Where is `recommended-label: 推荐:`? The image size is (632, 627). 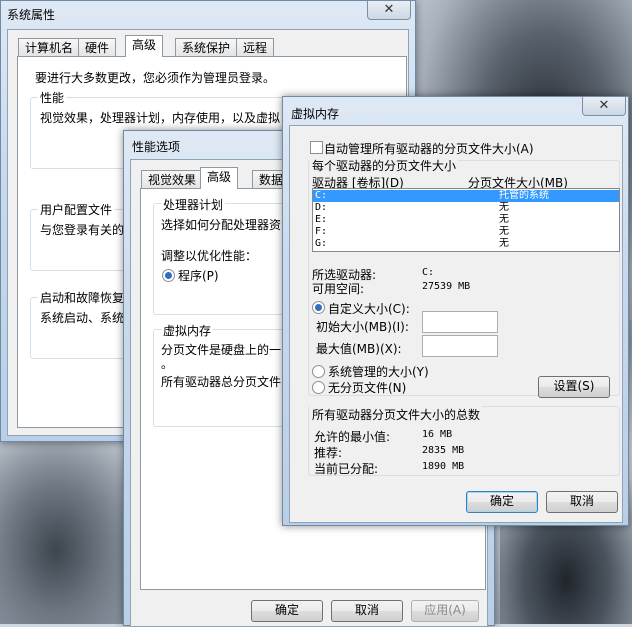 recommended-label: 推荐: is located at coordinates (328, 453).